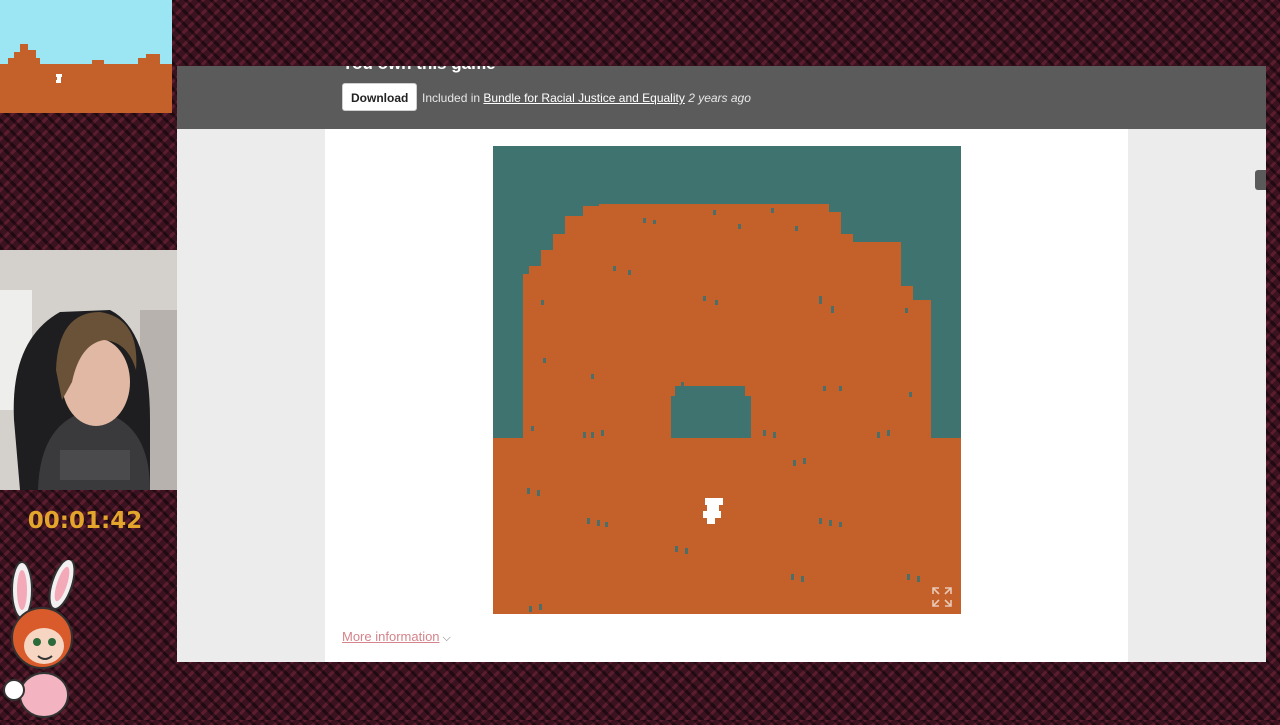  I want to click on more-information-link: More information ⌵, so click(396, 637).